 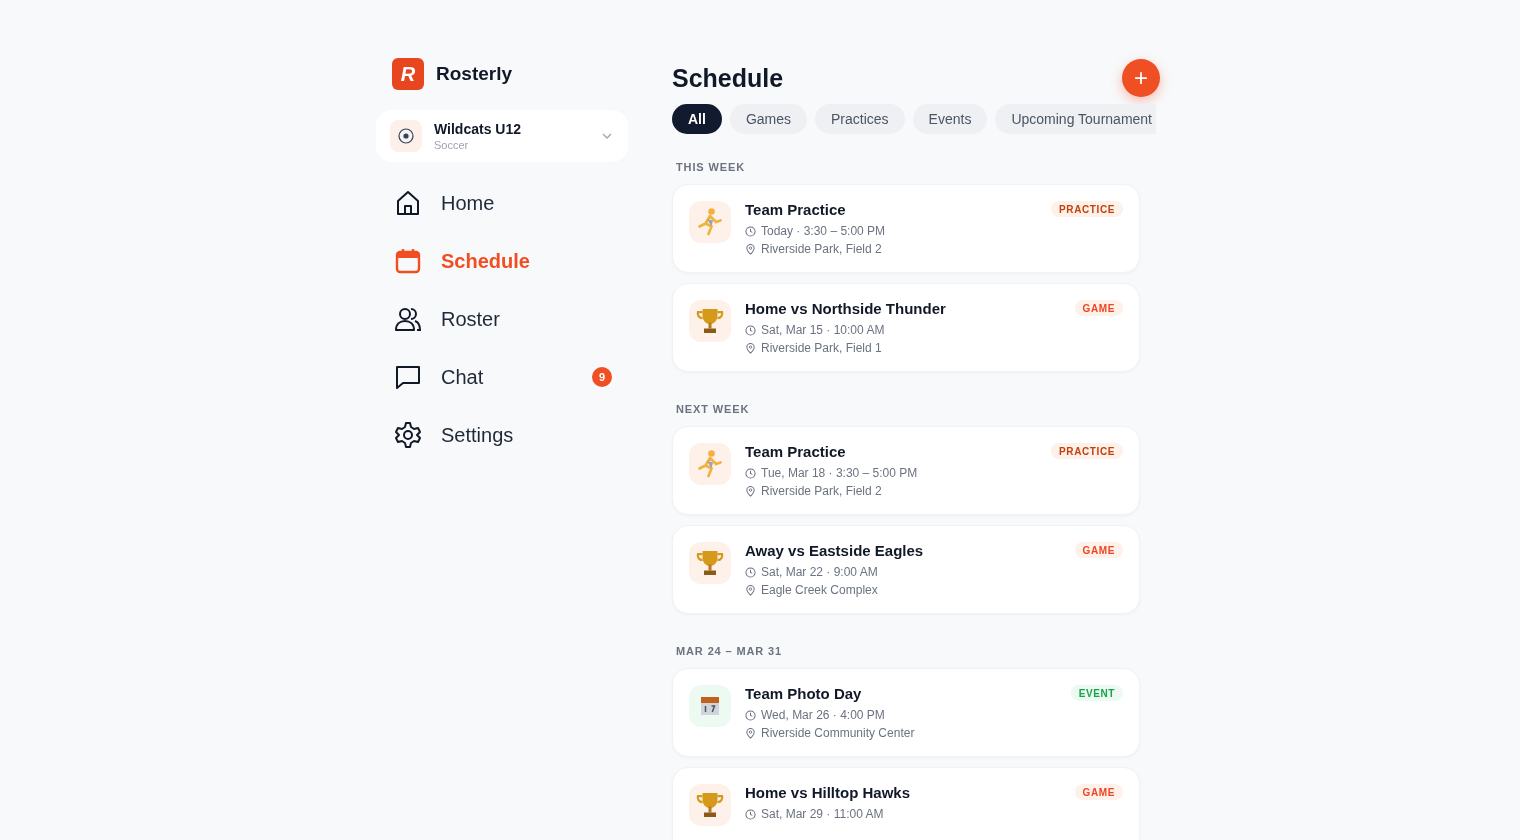 What do you see at coordinates (839, 473) in the screenshot?
I see `event-time: Tue, Mar 18 · 3:30 – 5:00 PM` at bounding box center [839, 473].